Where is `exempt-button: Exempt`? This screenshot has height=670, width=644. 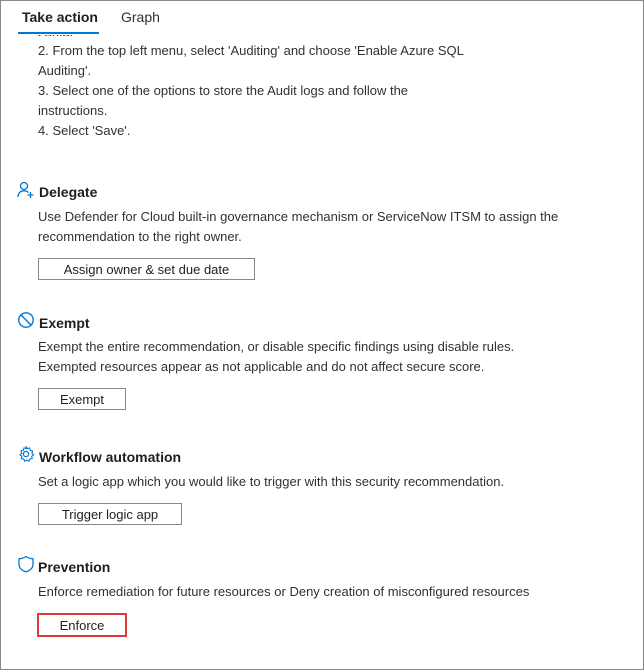 exempt-button: Exempt is located at coordinates (82, 399).